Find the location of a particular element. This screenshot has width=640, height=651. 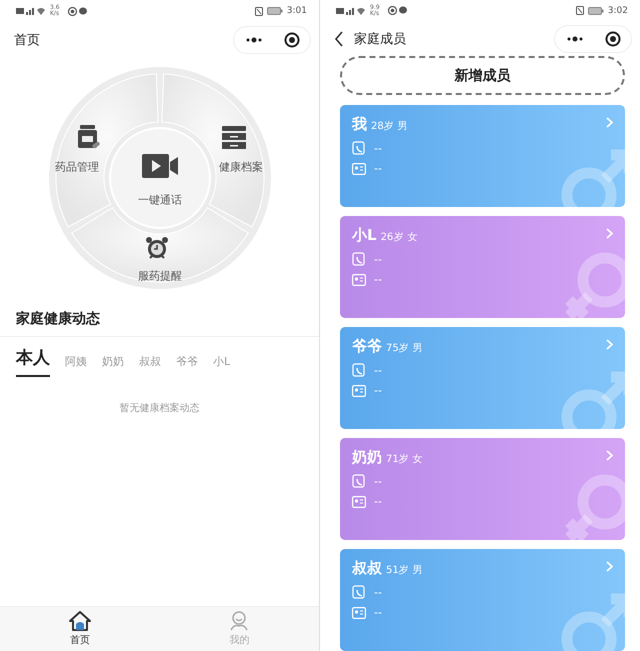

section-title: 家庭健康动态 is located at coordinates (58, 319).